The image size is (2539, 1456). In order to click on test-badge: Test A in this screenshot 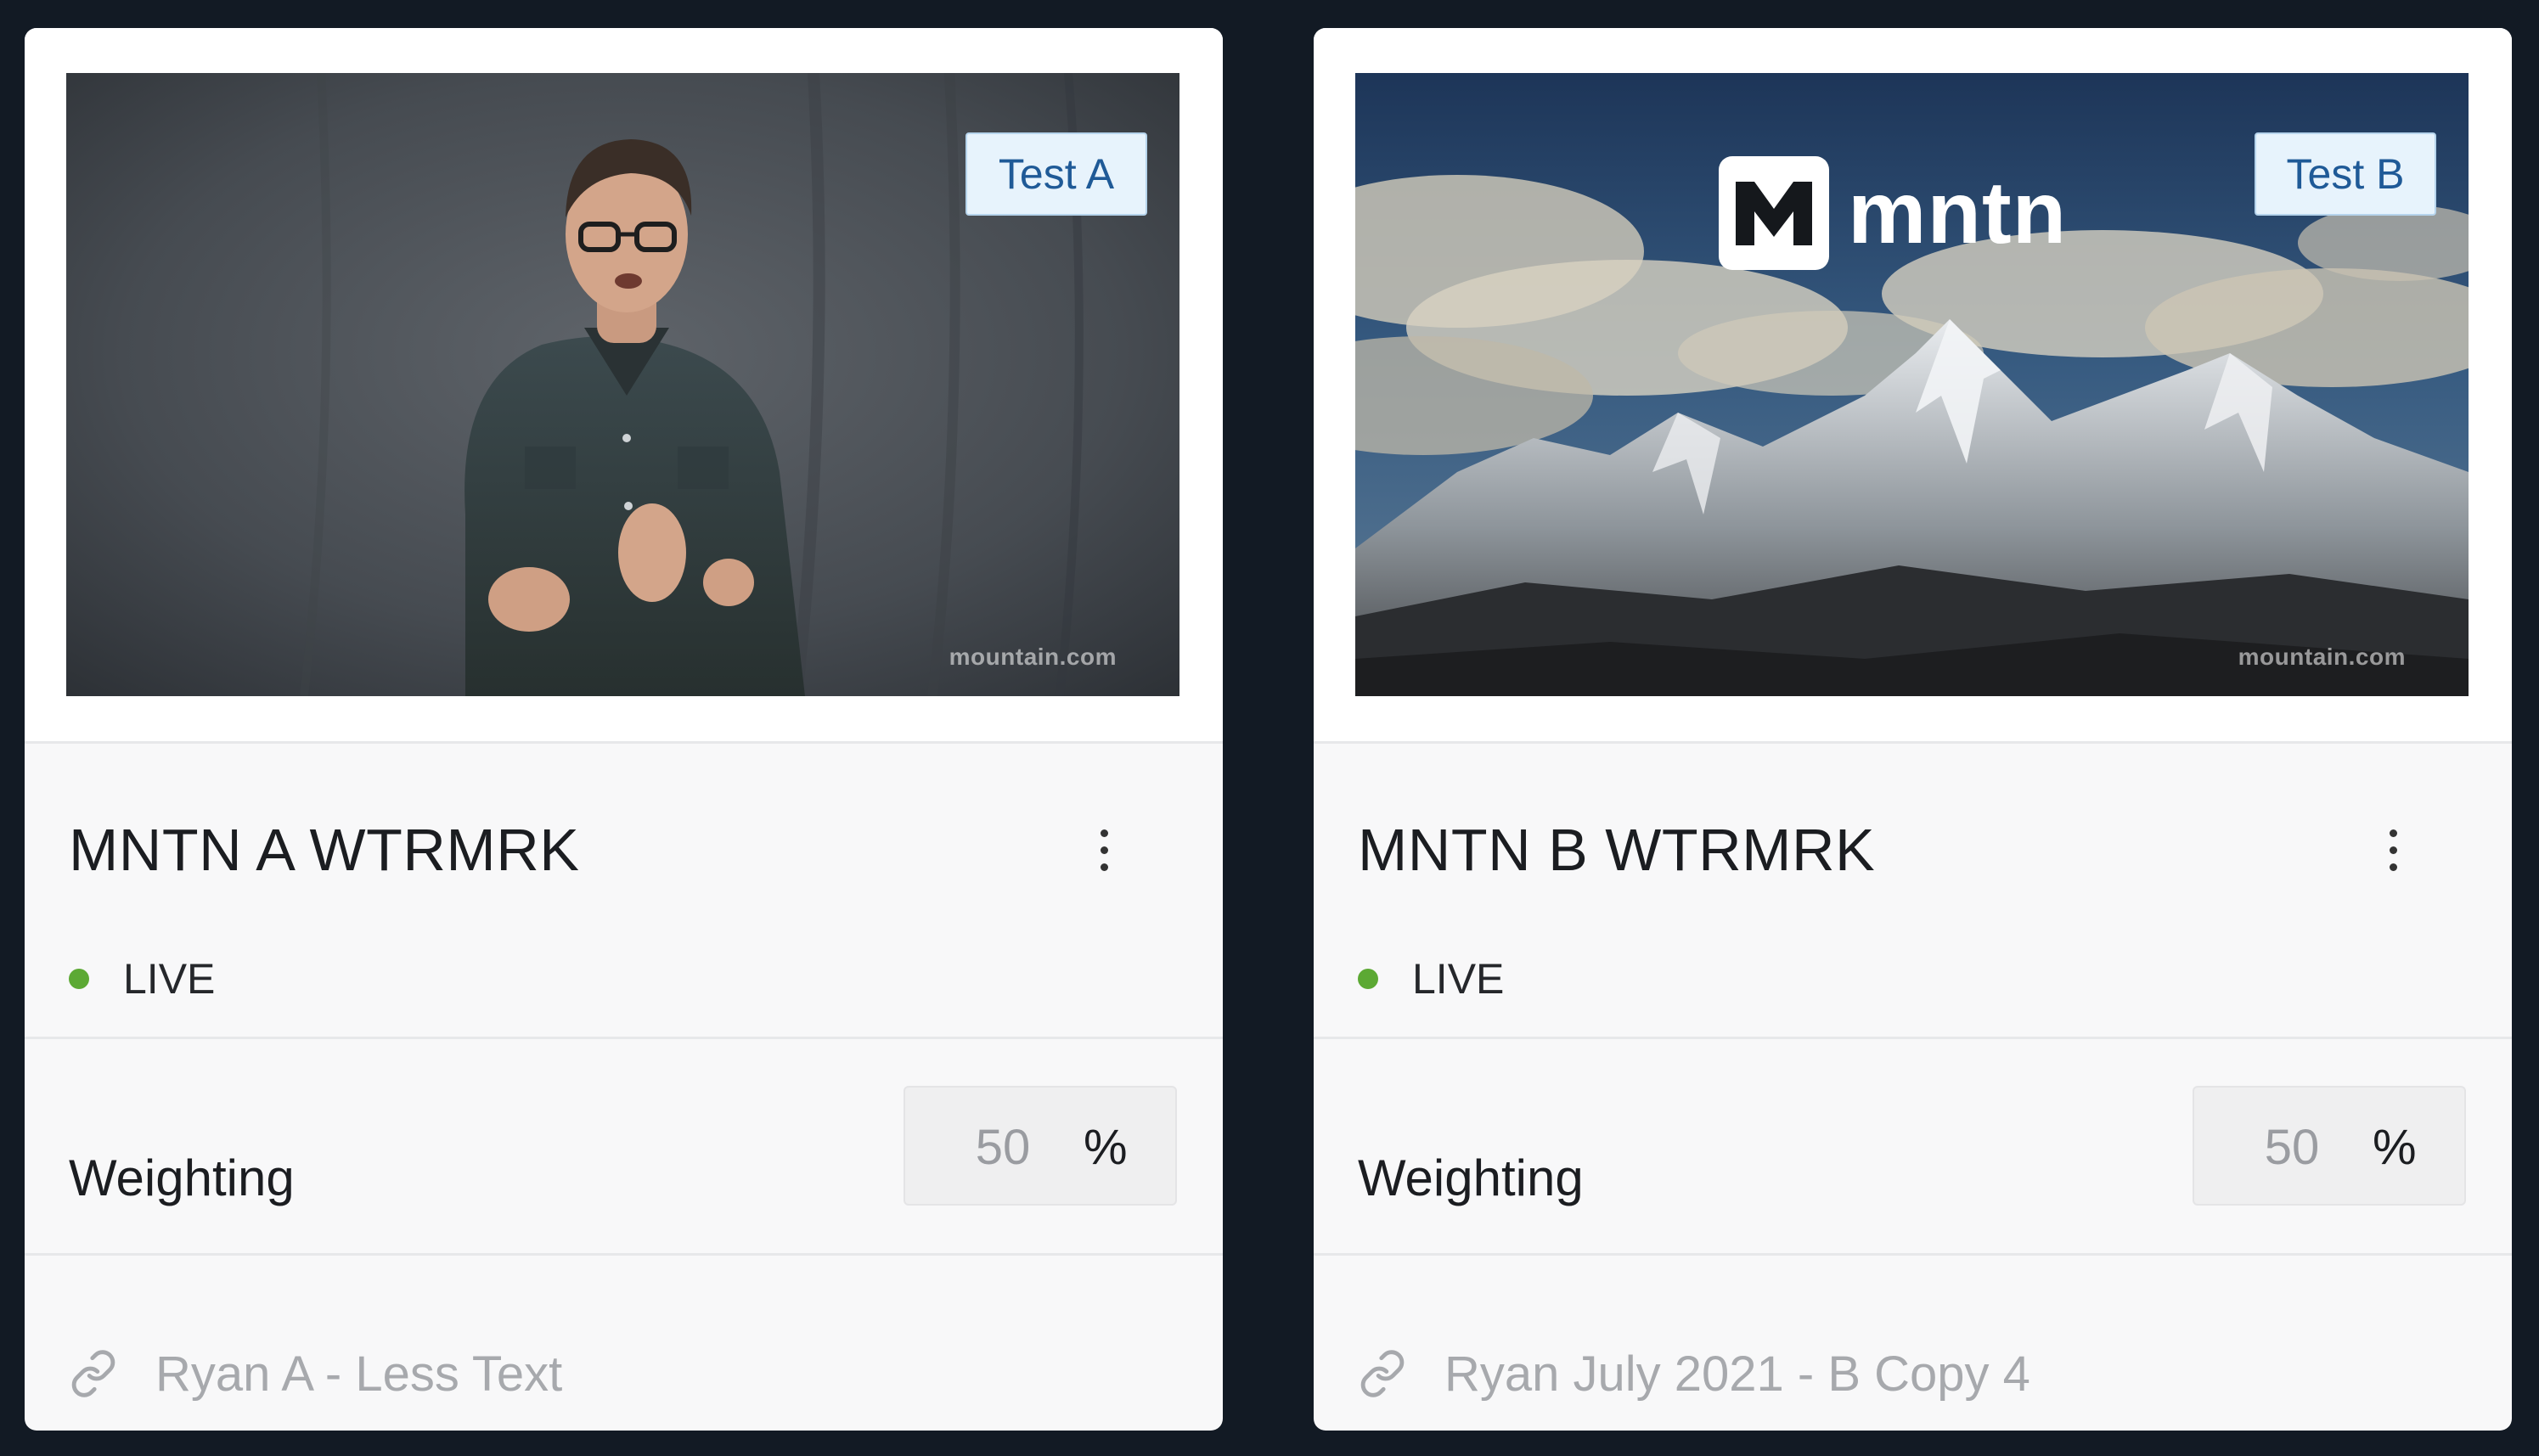, I will do `click(1056, 174)`.